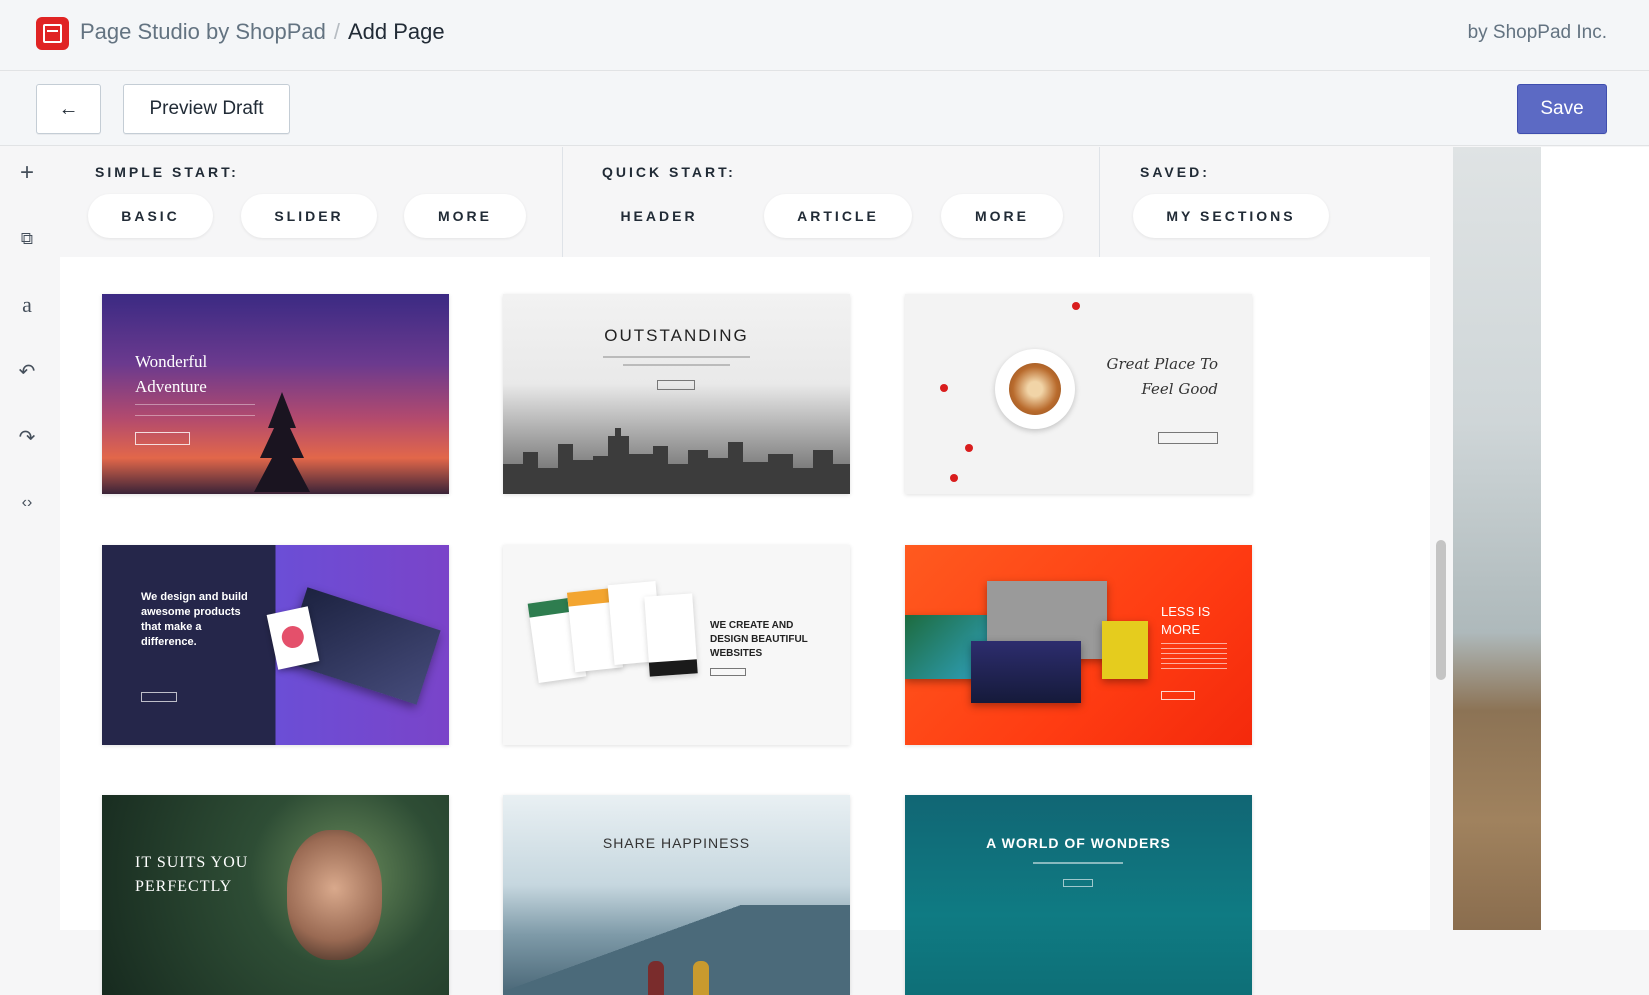  Describe the element at coordinates (1175, 172) in the screenshot. I see `saved-title: SAVED:` at that location.